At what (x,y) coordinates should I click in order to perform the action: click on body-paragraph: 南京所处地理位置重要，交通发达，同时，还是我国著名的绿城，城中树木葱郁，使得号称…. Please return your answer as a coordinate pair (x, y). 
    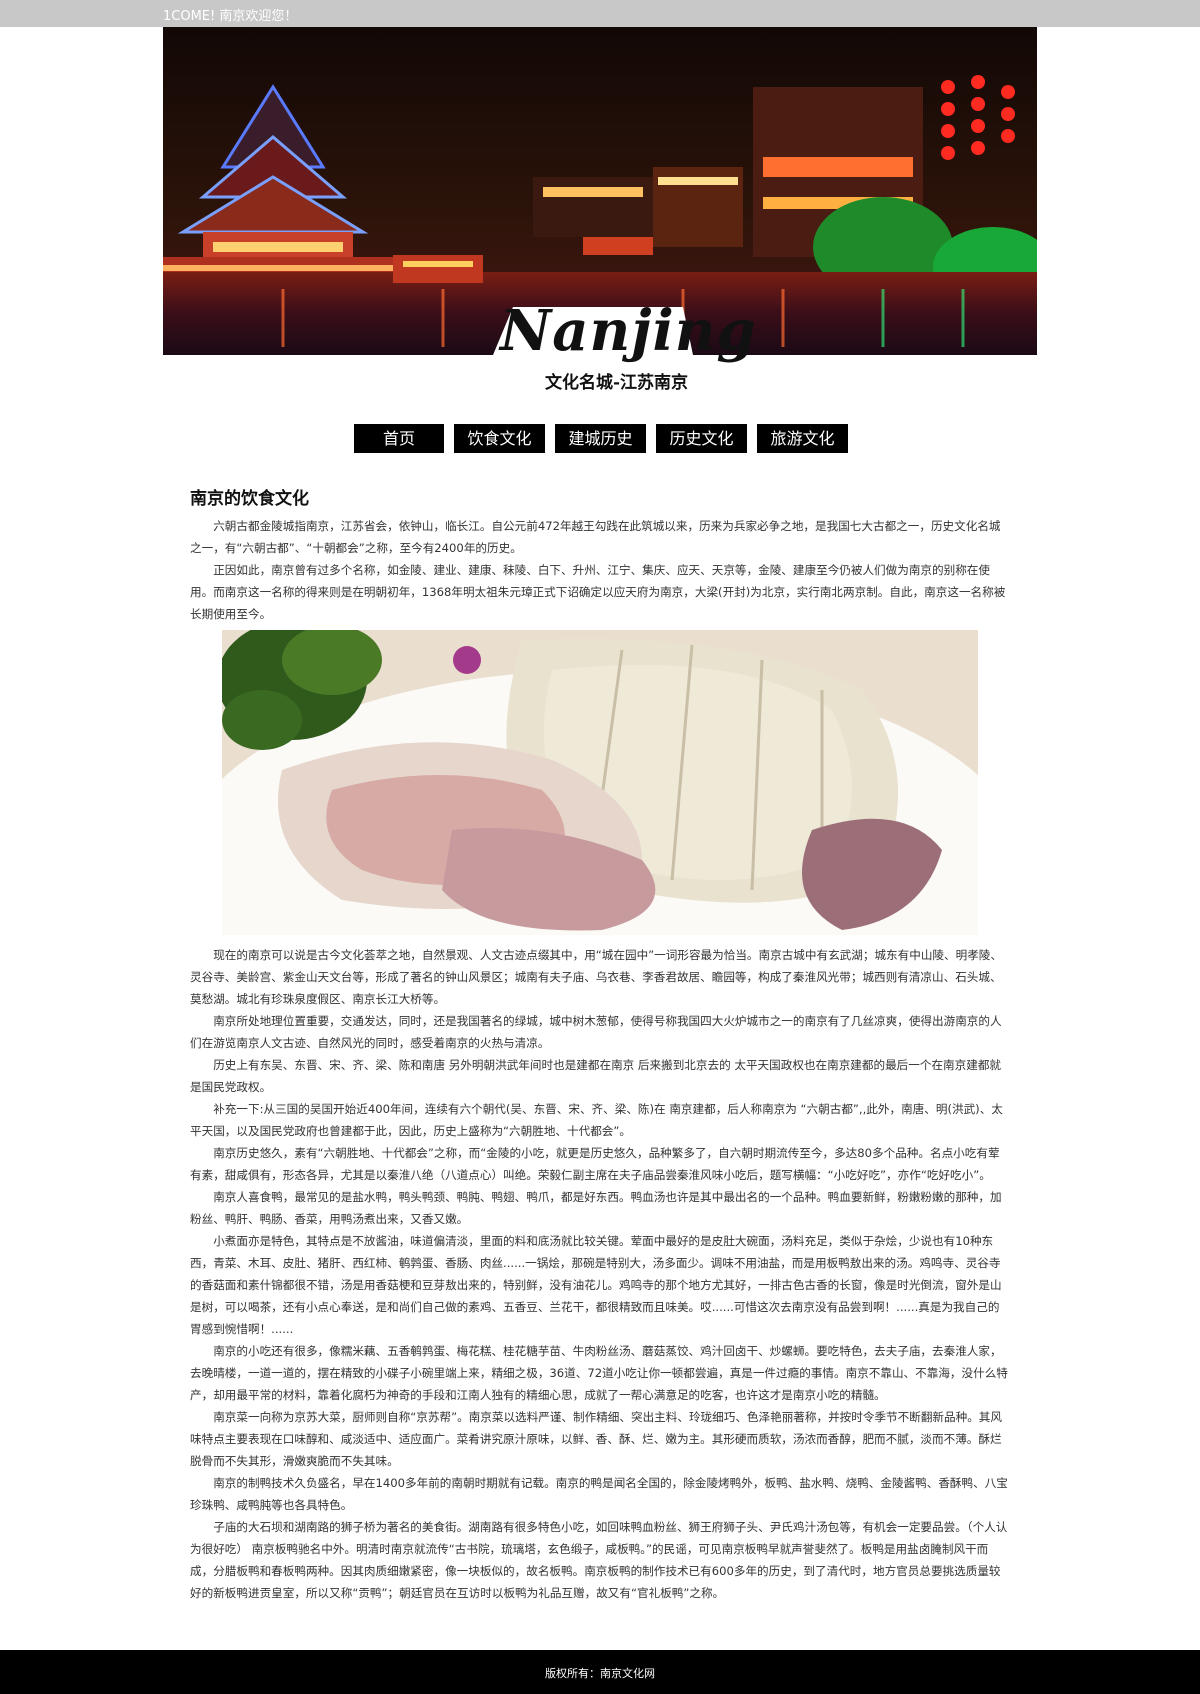
    Looking at the image, I should click on (596, 1032).